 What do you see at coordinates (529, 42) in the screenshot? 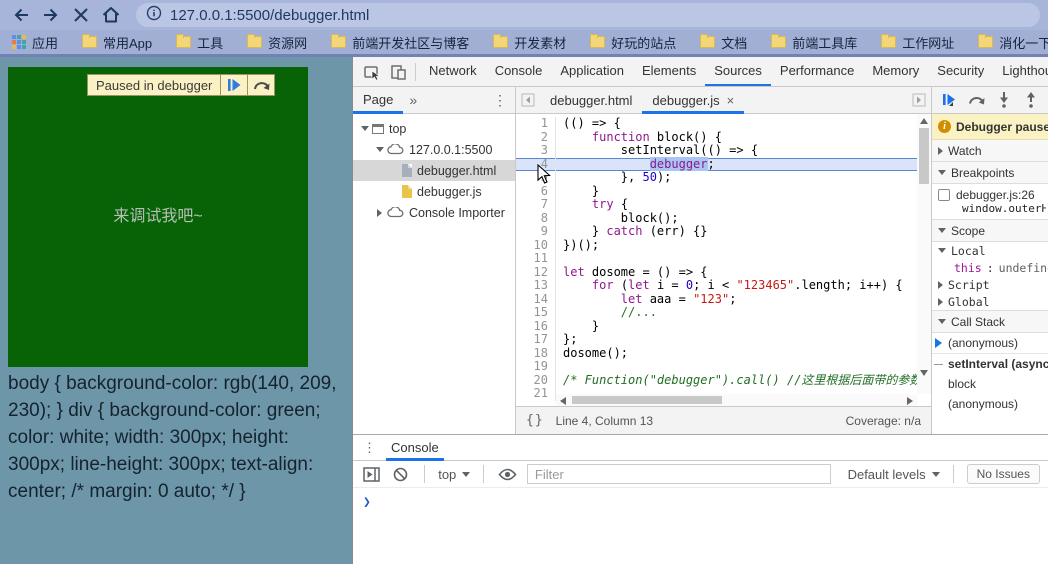
I see `bookmark-item: 开发素材` at bounding box center [529, 42].